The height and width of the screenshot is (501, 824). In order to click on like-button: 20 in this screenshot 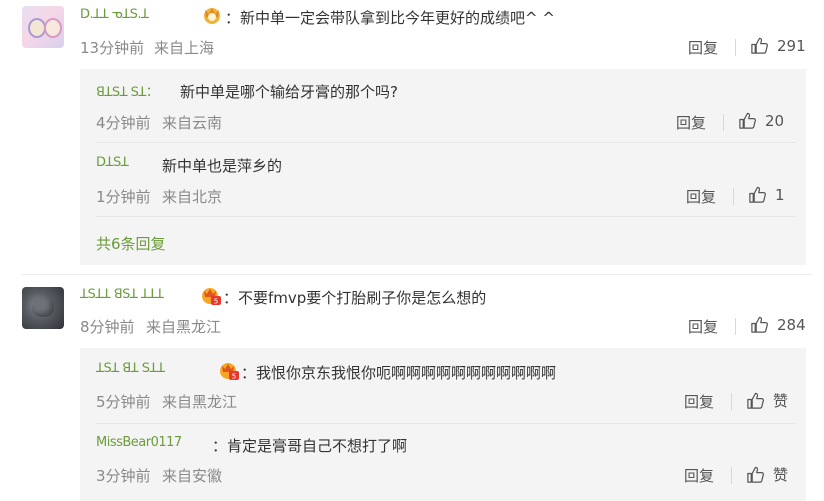, I will do `click(761, 120)`.